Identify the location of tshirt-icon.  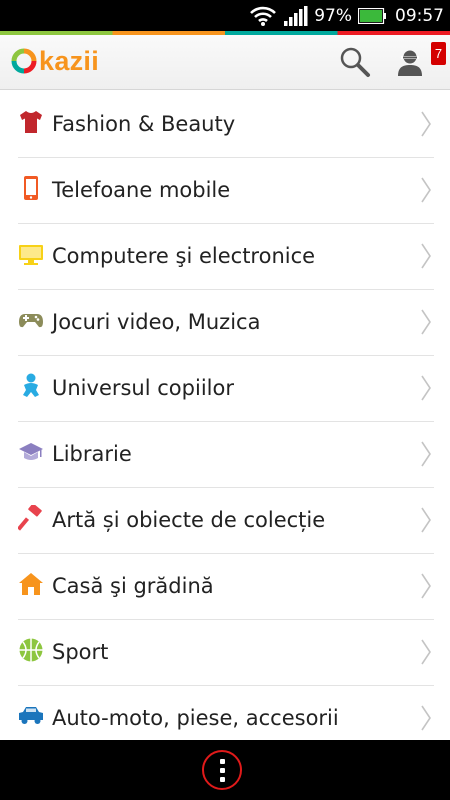
(31, 122).